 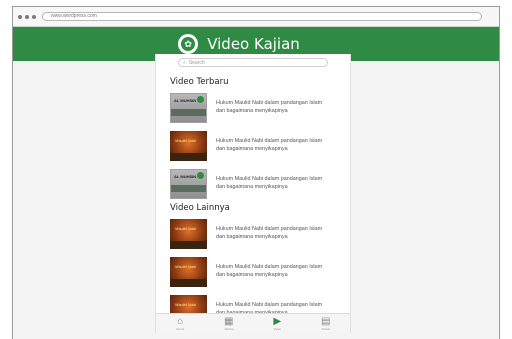 I want to click on browser-toolbar: www.wordpress.com, so click(x=256, y=17).